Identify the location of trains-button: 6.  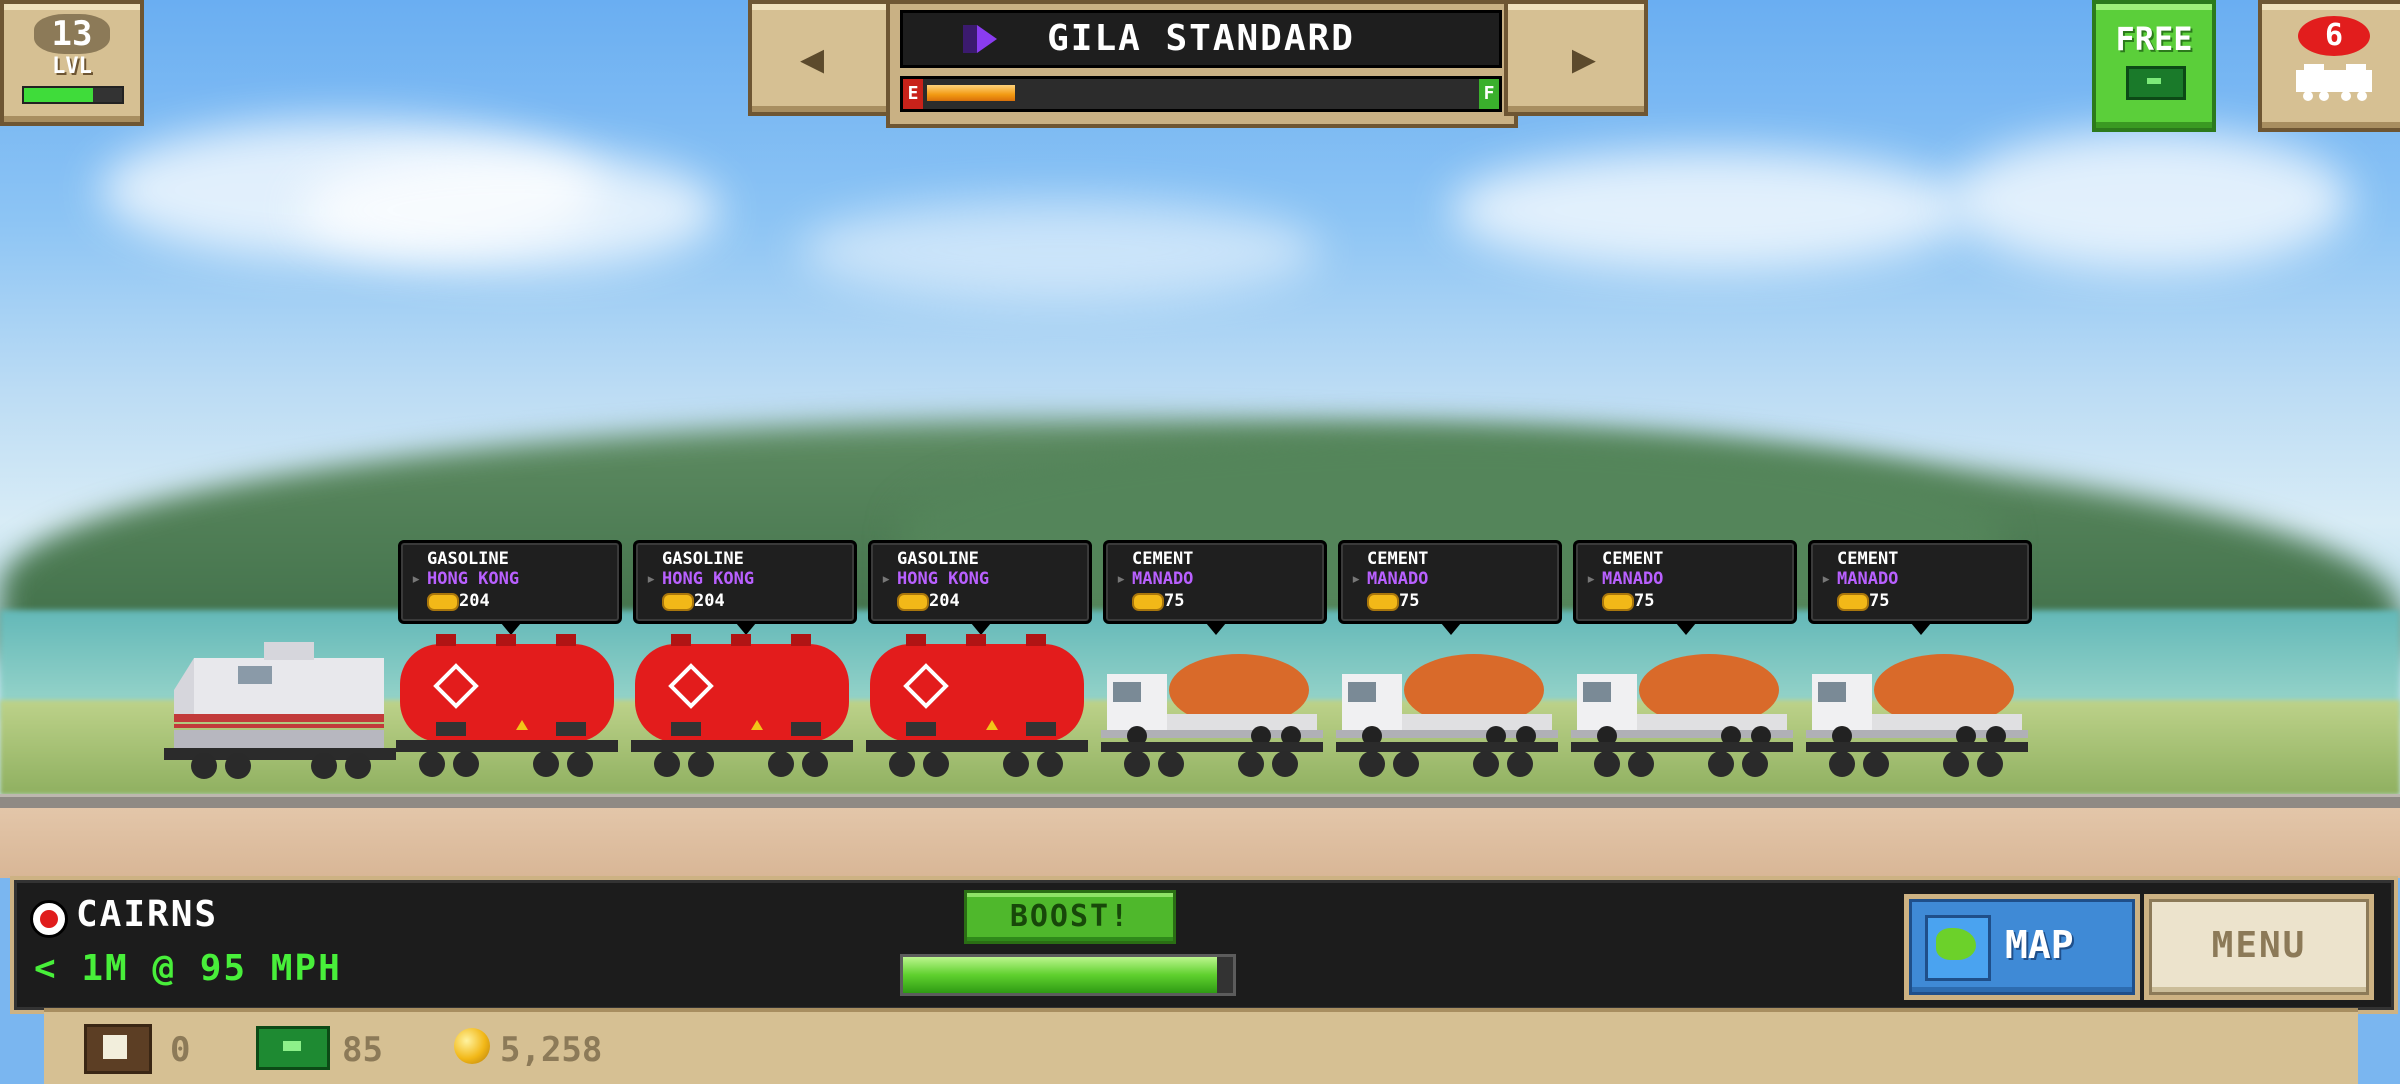
(2329, 66).